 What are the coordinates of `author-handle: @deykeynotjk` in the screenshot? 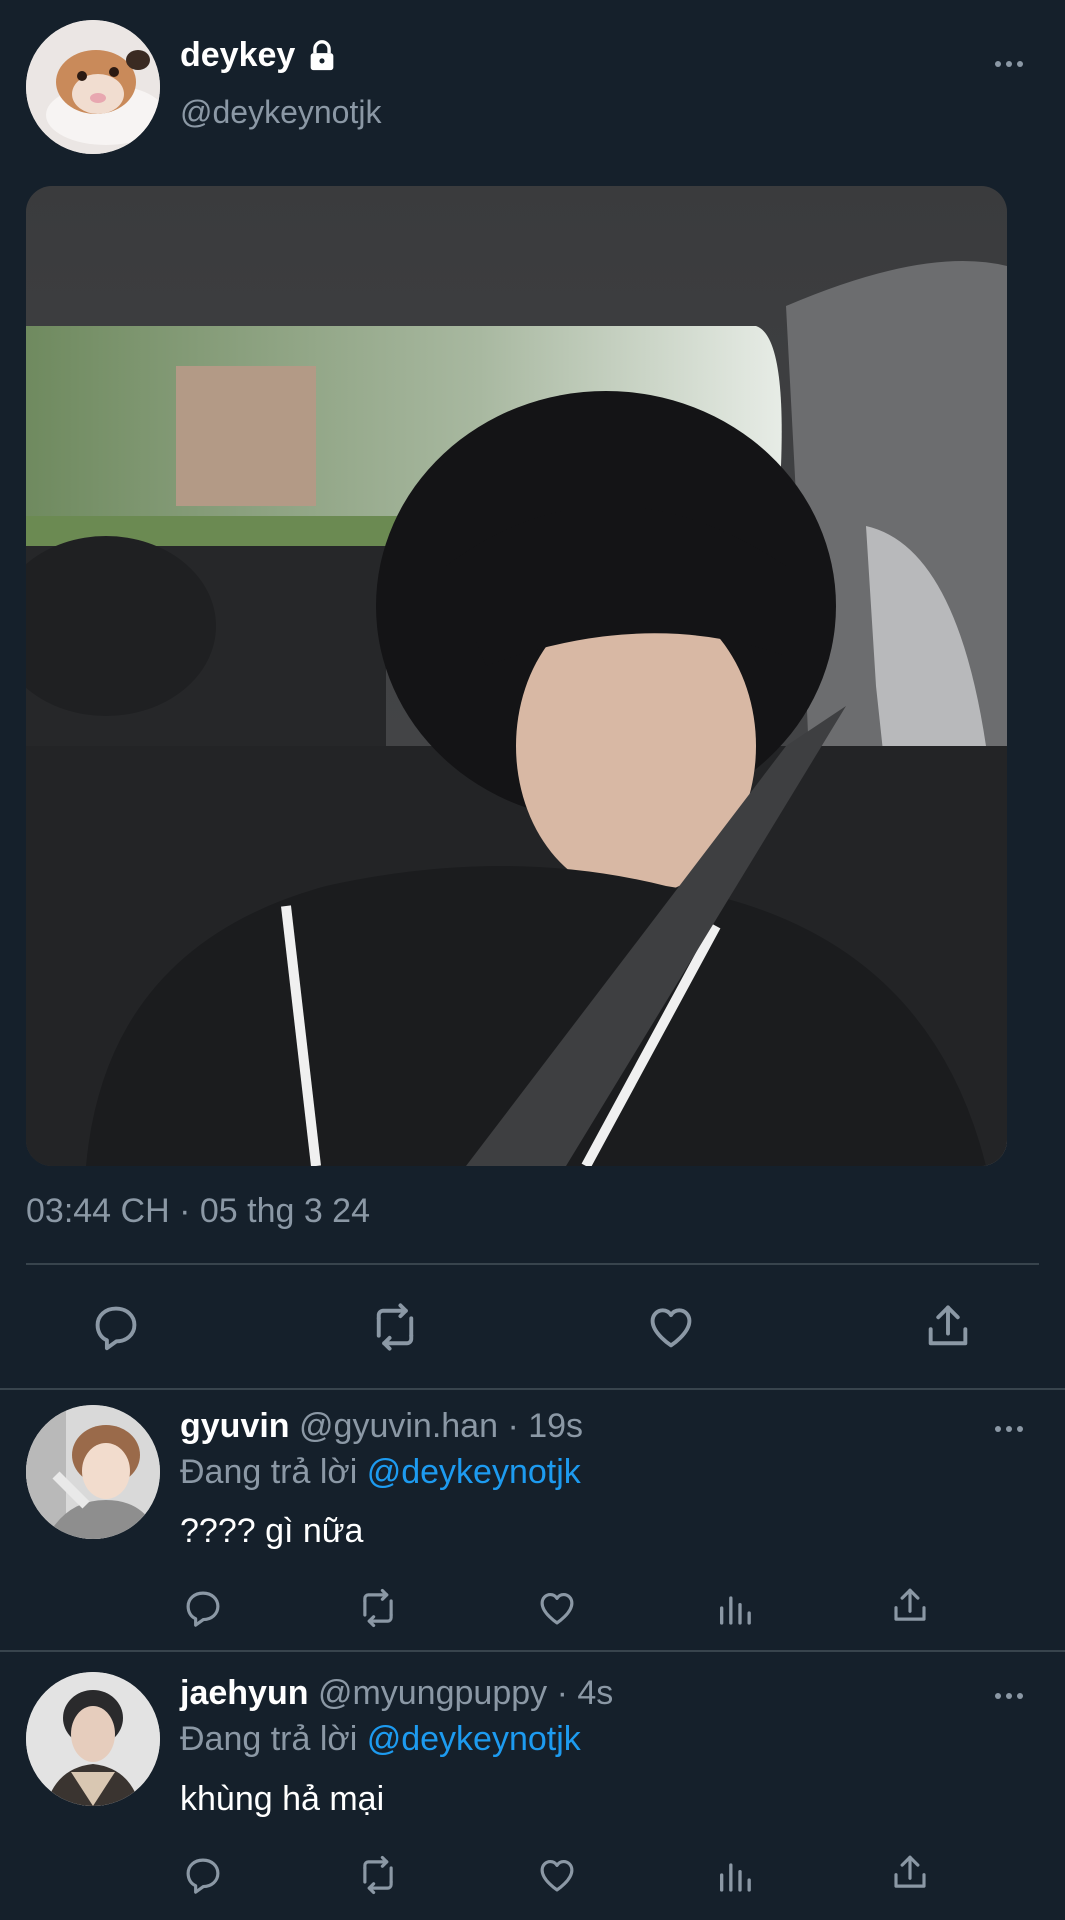 It's located at (280, 112).